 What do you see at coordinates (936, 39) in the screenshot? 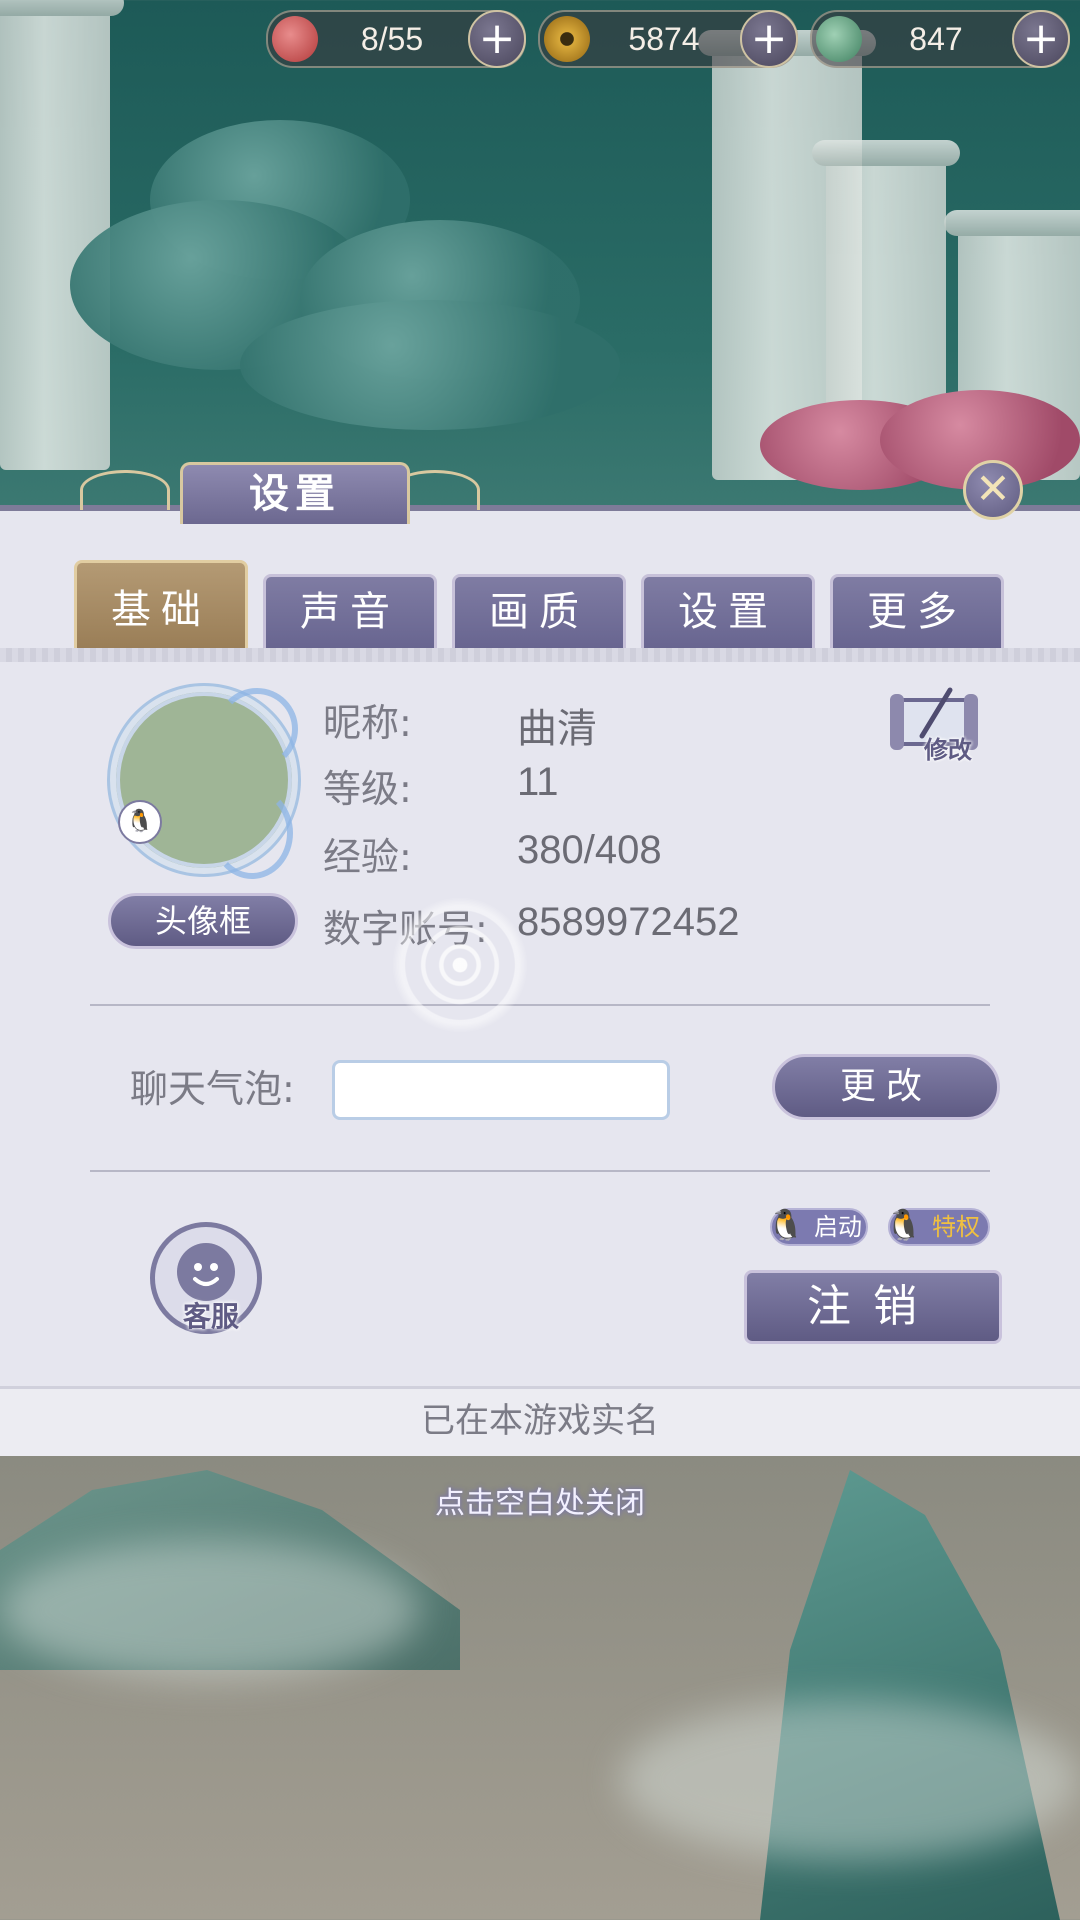
I see `jade-value: 847` at bounding box center [936, 39].